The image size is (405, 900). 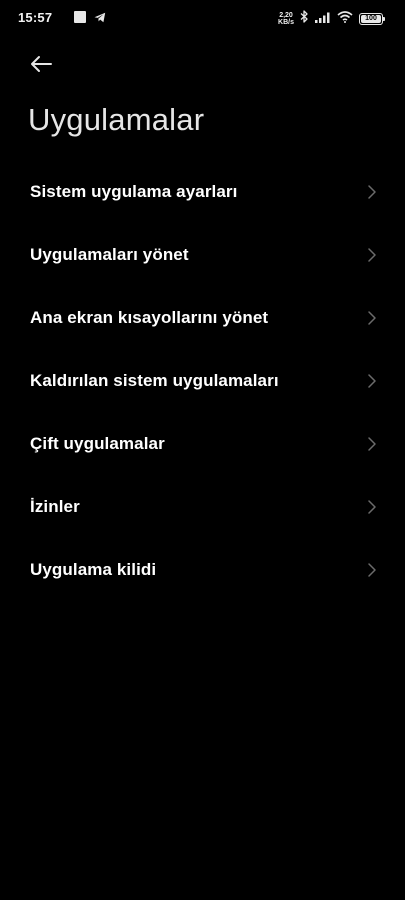 I want to click on battery-level: 100, so click(x=371, y=19).